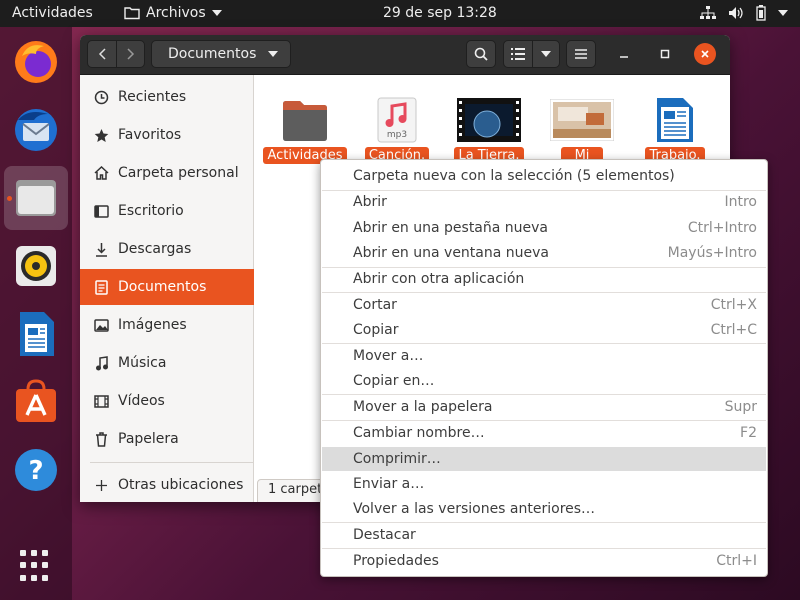 The image size is (800, 600). I want to click on minimize-button, so click(624, 54).